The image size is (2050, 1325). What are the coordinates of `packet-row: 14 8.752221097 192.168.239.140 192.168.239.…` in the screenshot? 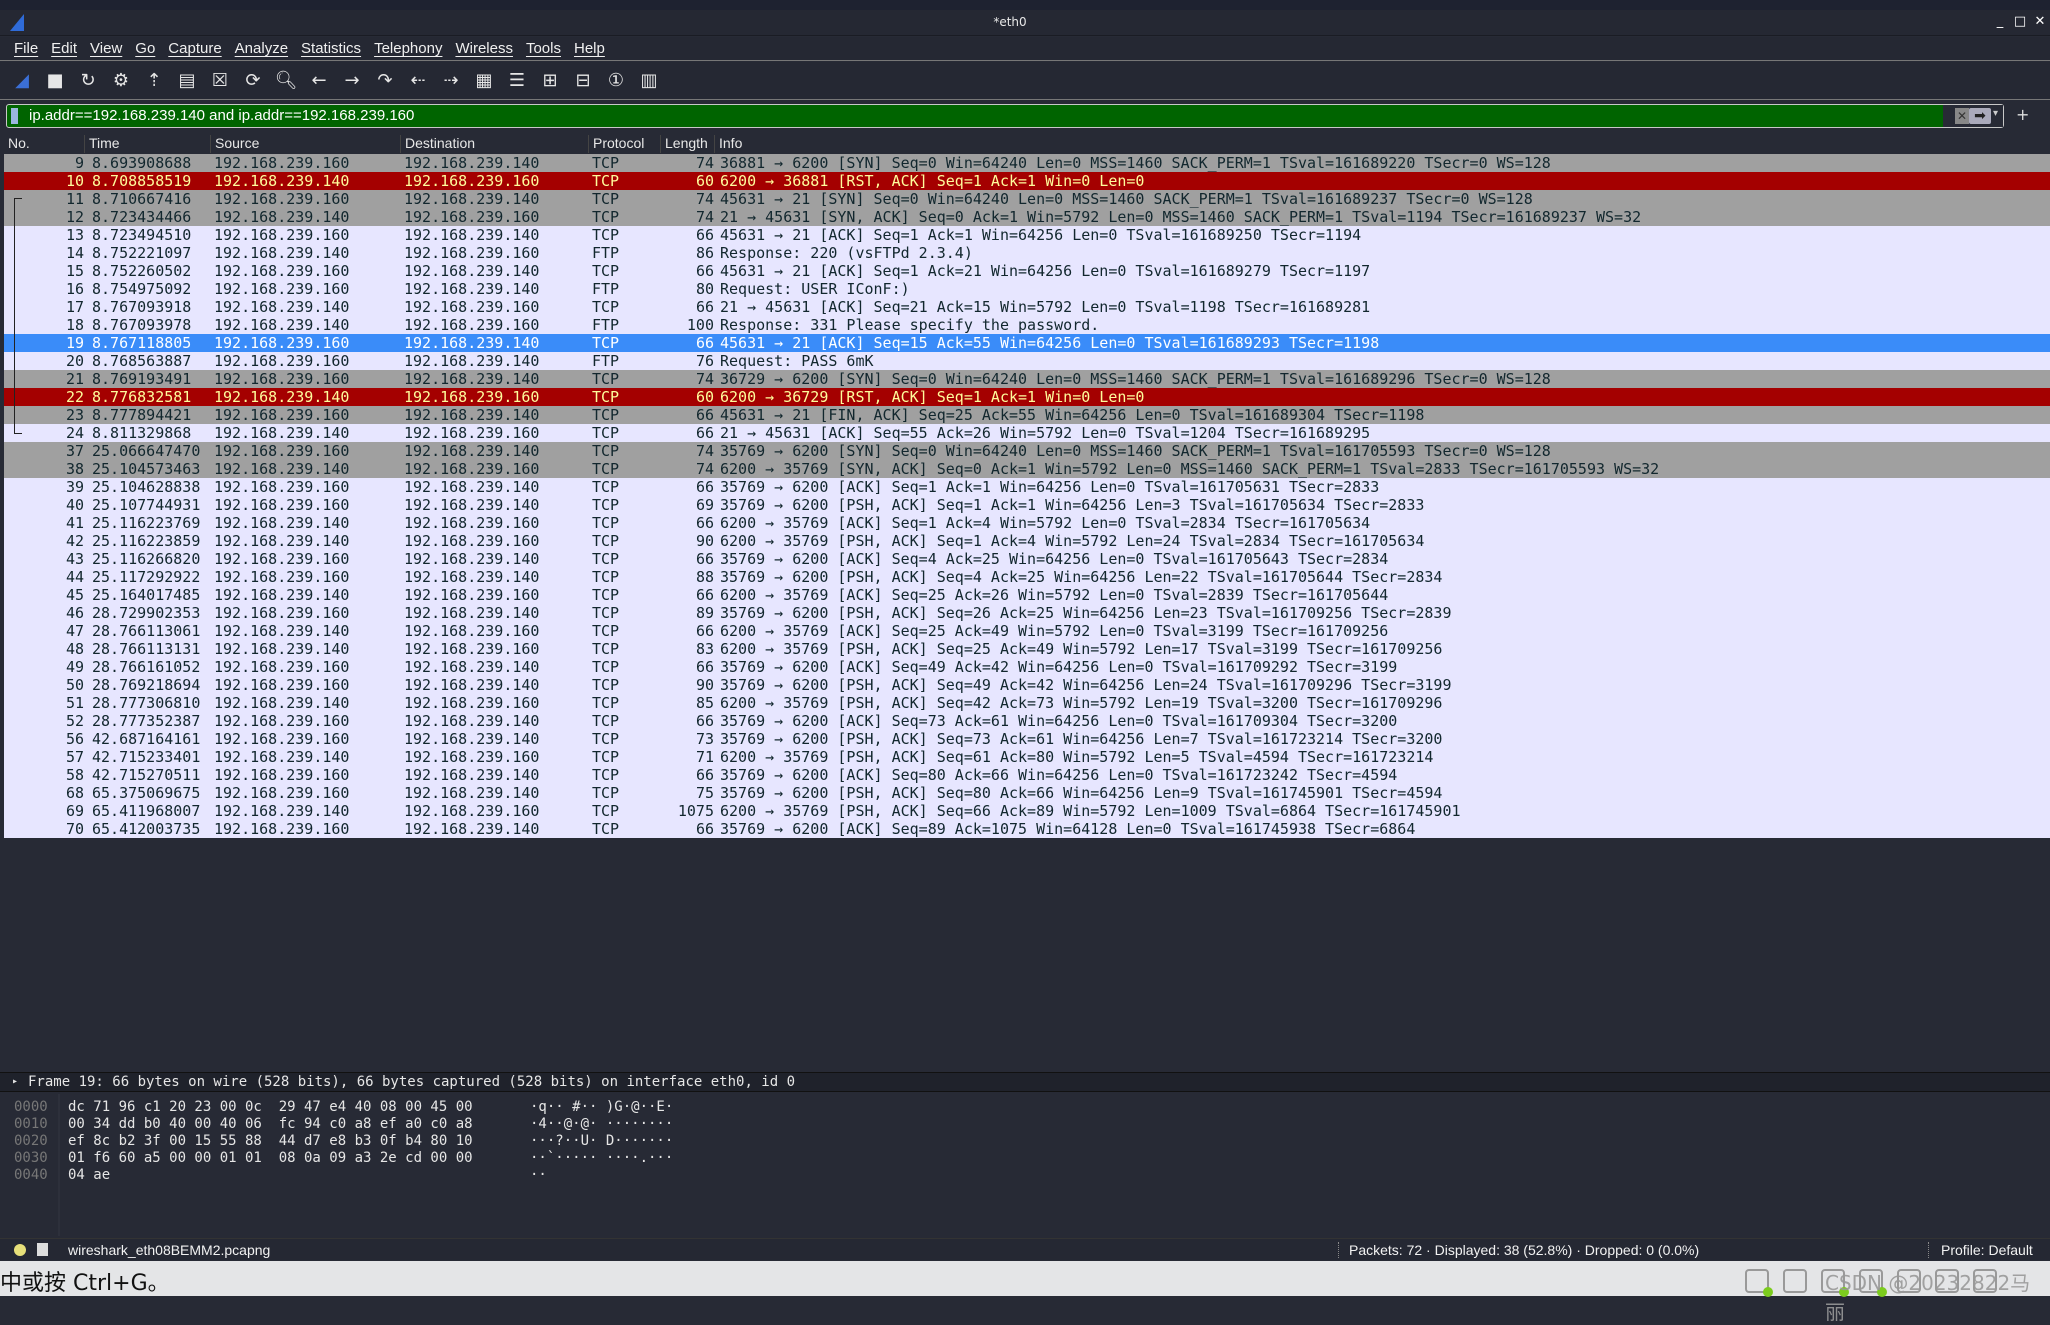 It's located at (1027, 253).